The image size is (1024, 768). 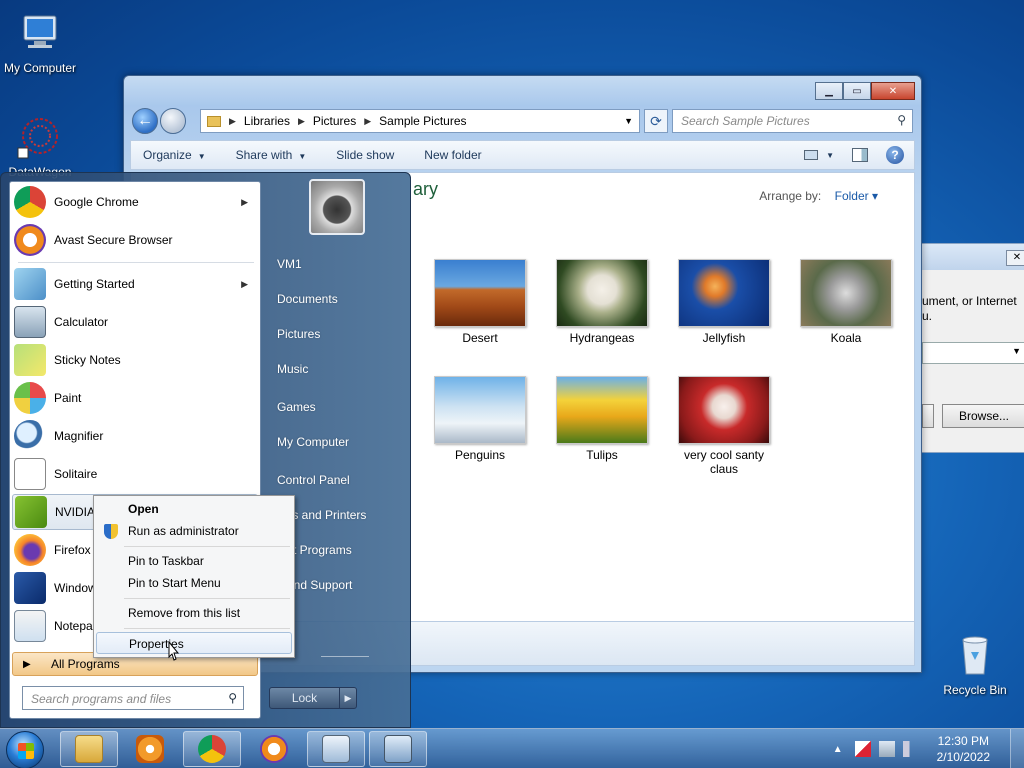 What do you see at coordinates (724, 302) in the screenshot?
I see `picture-jellyfish: Jellyfish` at bounding box center [724, 302].